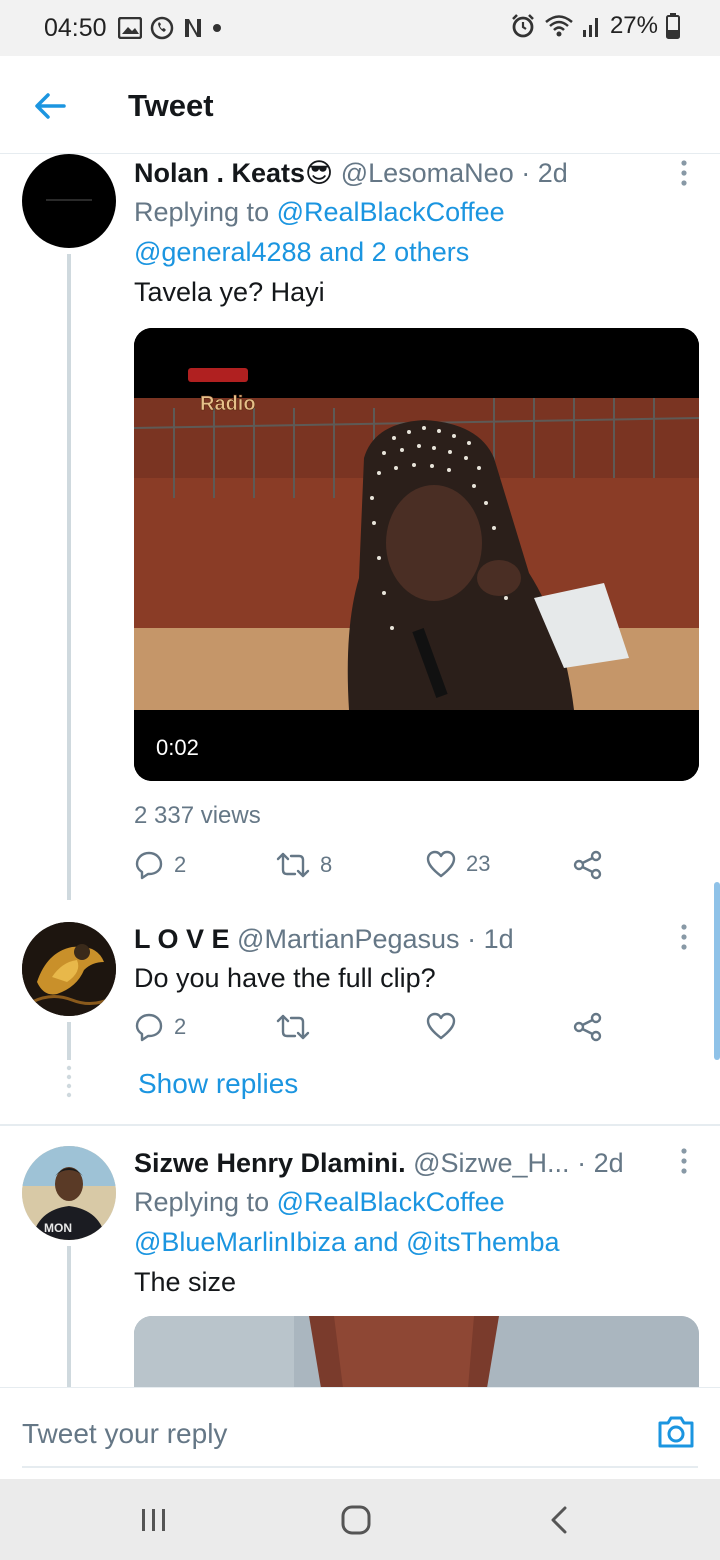 This screenshot has height=1560, width=720. Describe the element at coordinates (360, 1125) in the screenshot. I see `divider` at that location.